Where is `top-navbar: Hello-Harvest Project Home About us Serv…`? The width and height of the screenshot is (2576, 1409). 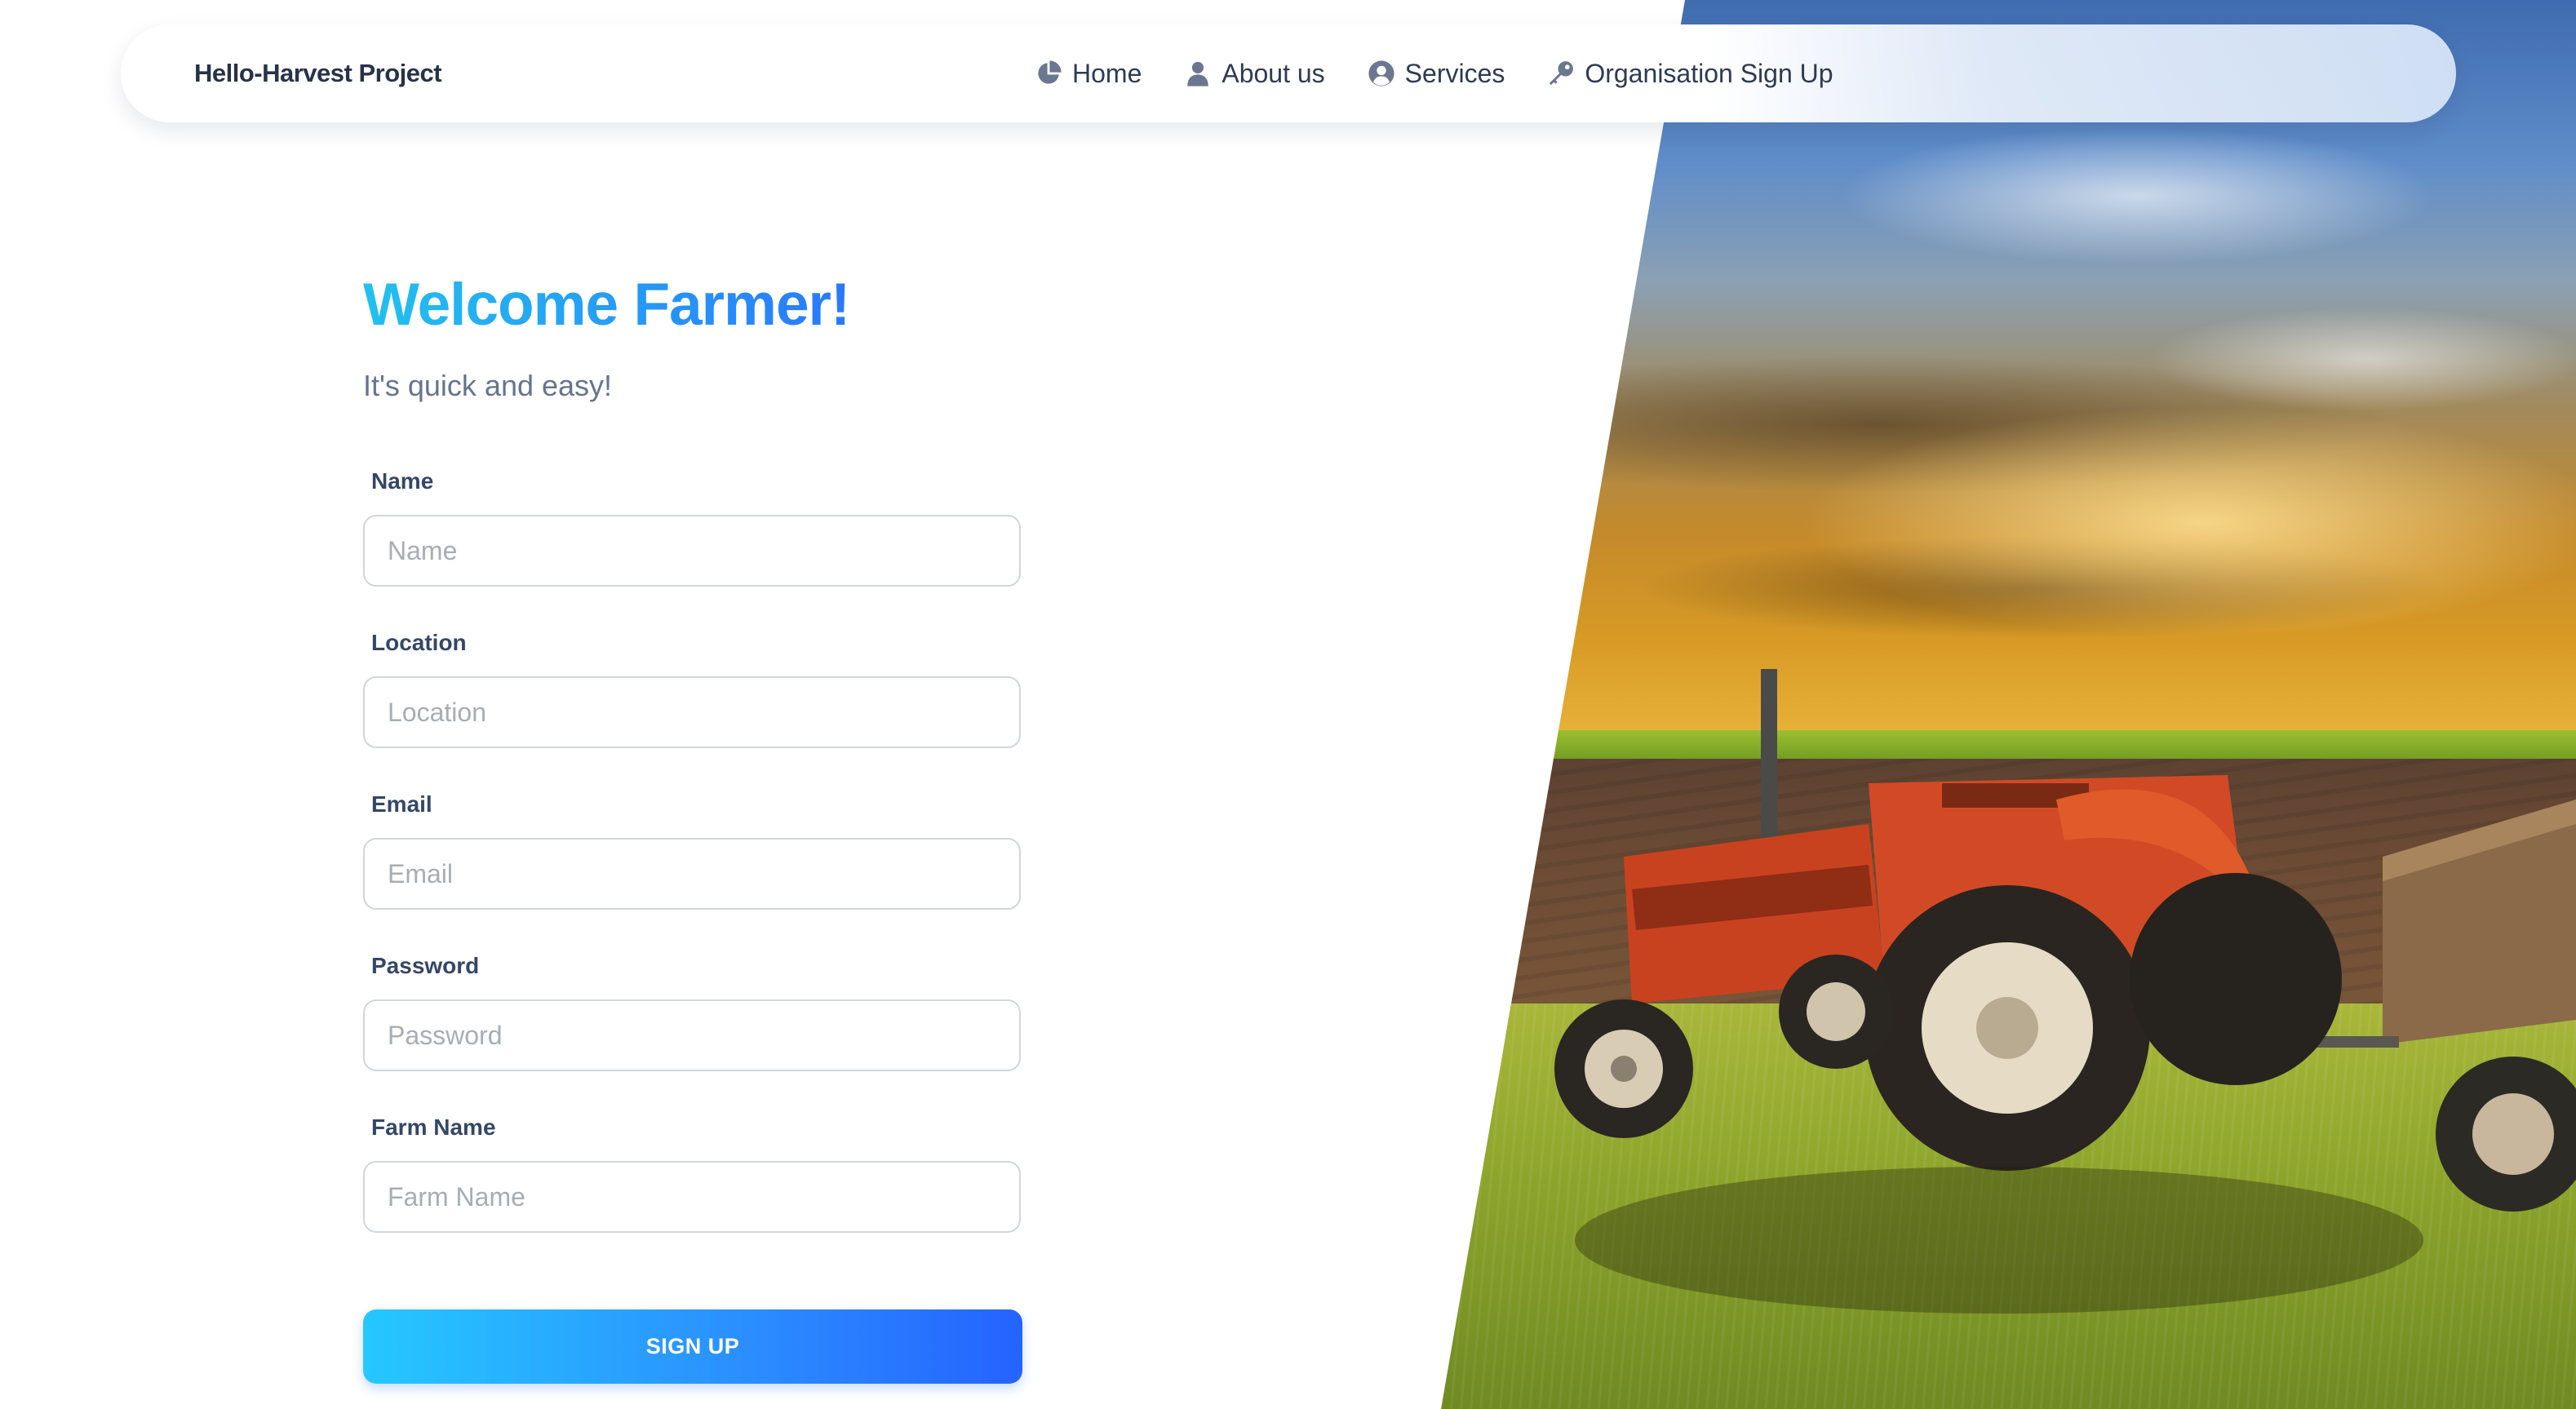 top-navbar: Hello-Harvest Project Home About us Serv… is located at coordinates (1288, 73).